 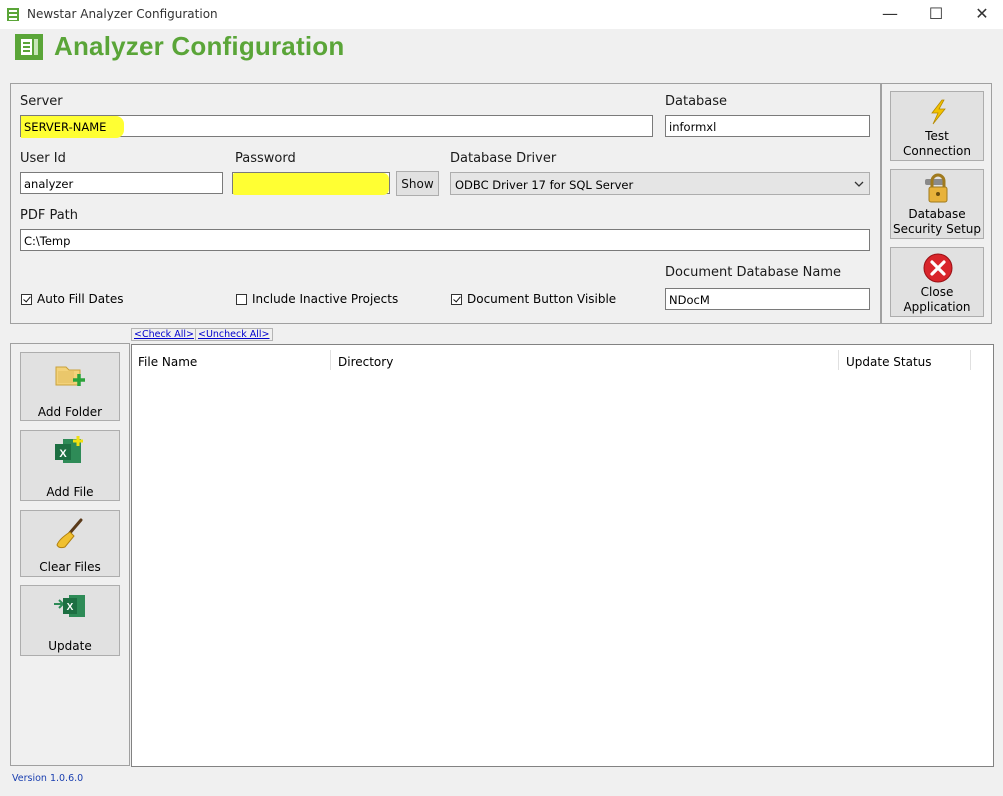 I want to click on close-line2: Application, so click(x=937, y=307).